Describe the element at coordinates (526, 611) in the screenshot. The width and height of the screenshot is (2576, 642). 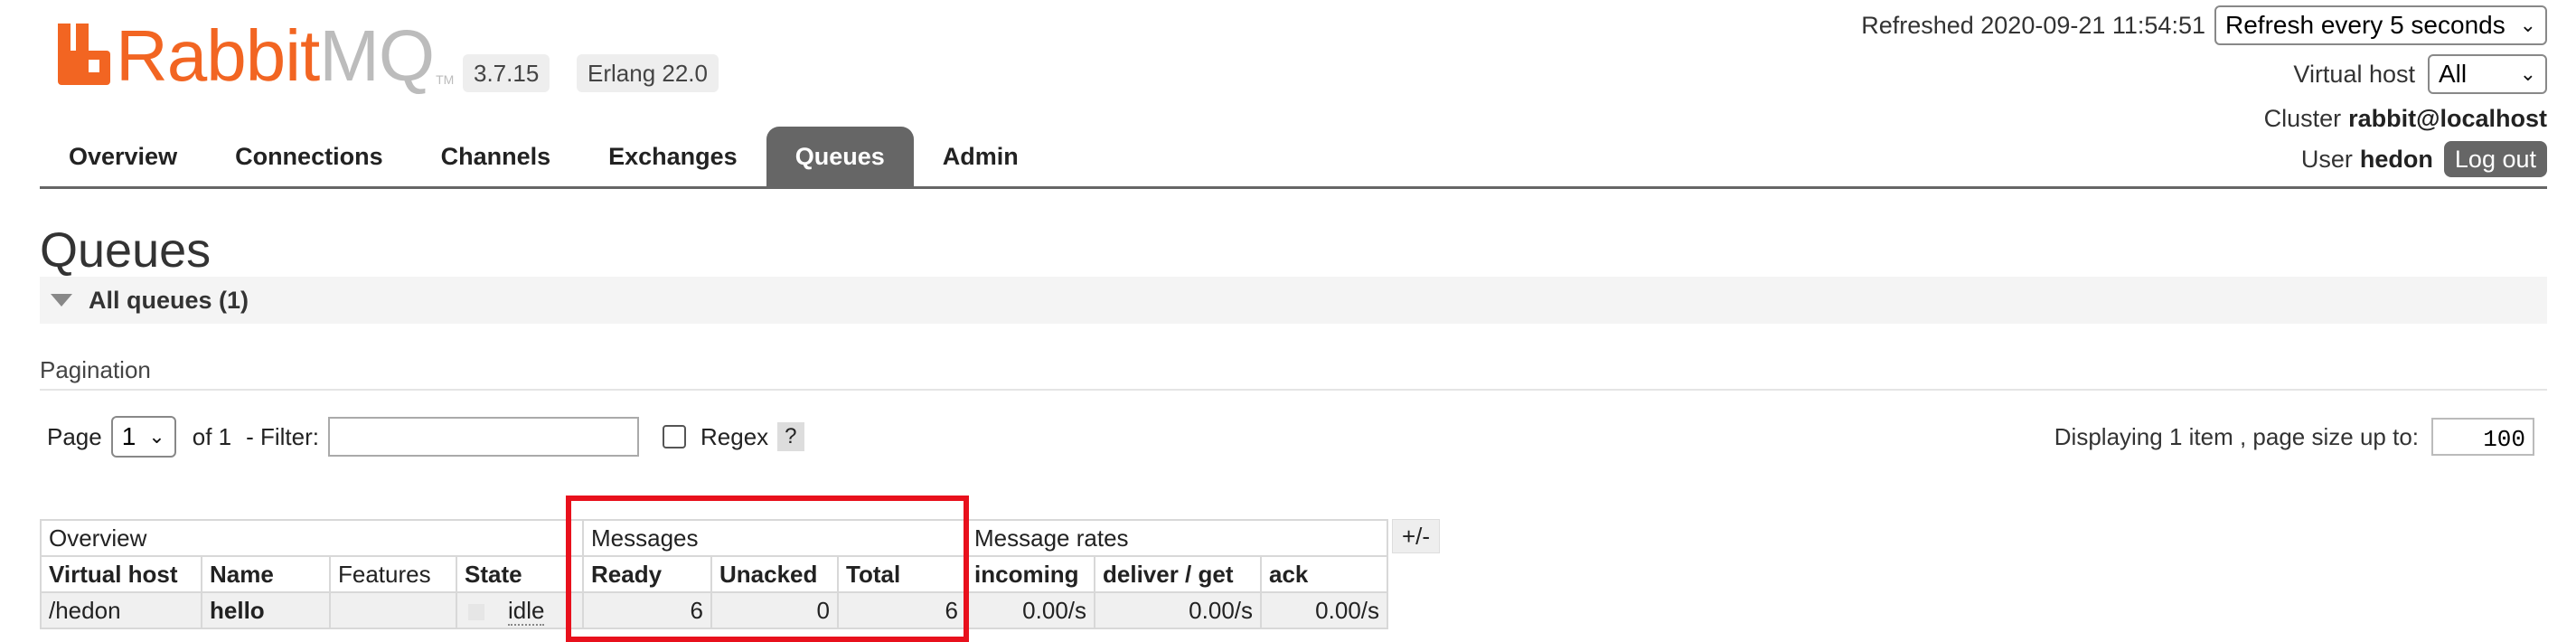
I see `state-text: idle` at that location.